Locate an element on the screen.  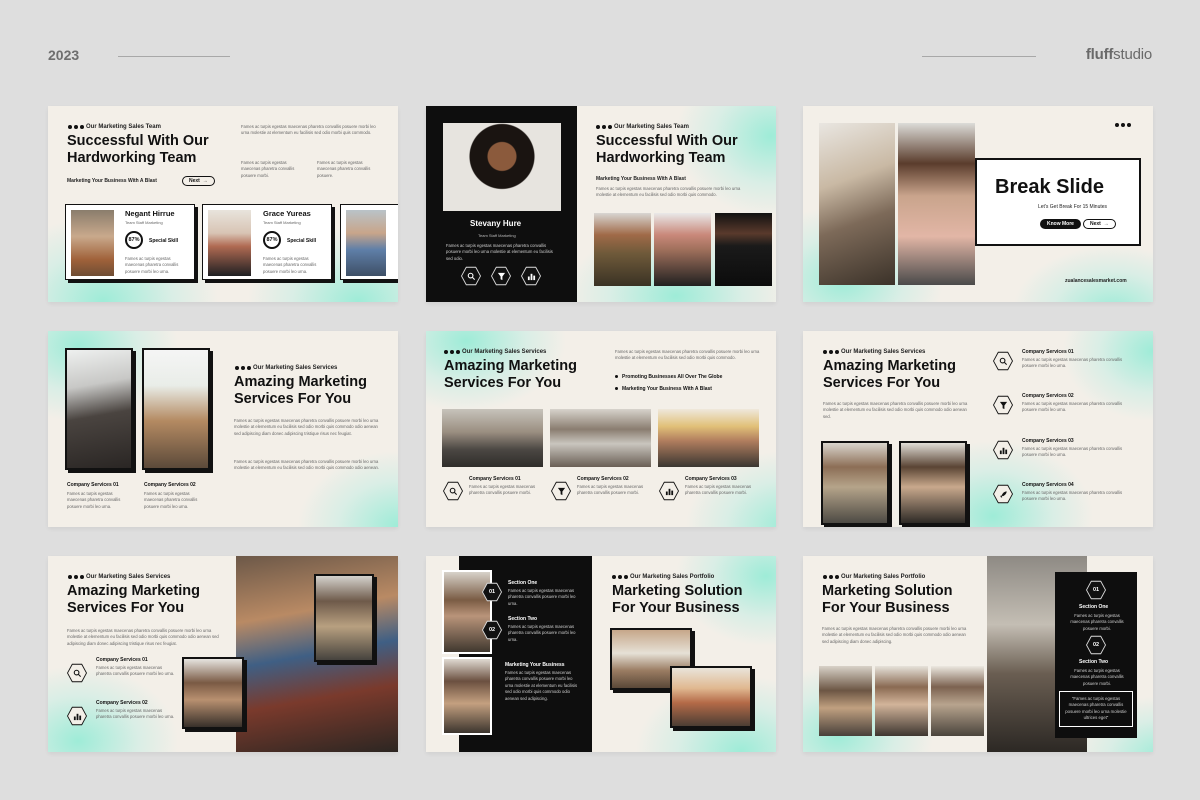
member-name: Negant Hirrue is located at coordinates (150, 213).